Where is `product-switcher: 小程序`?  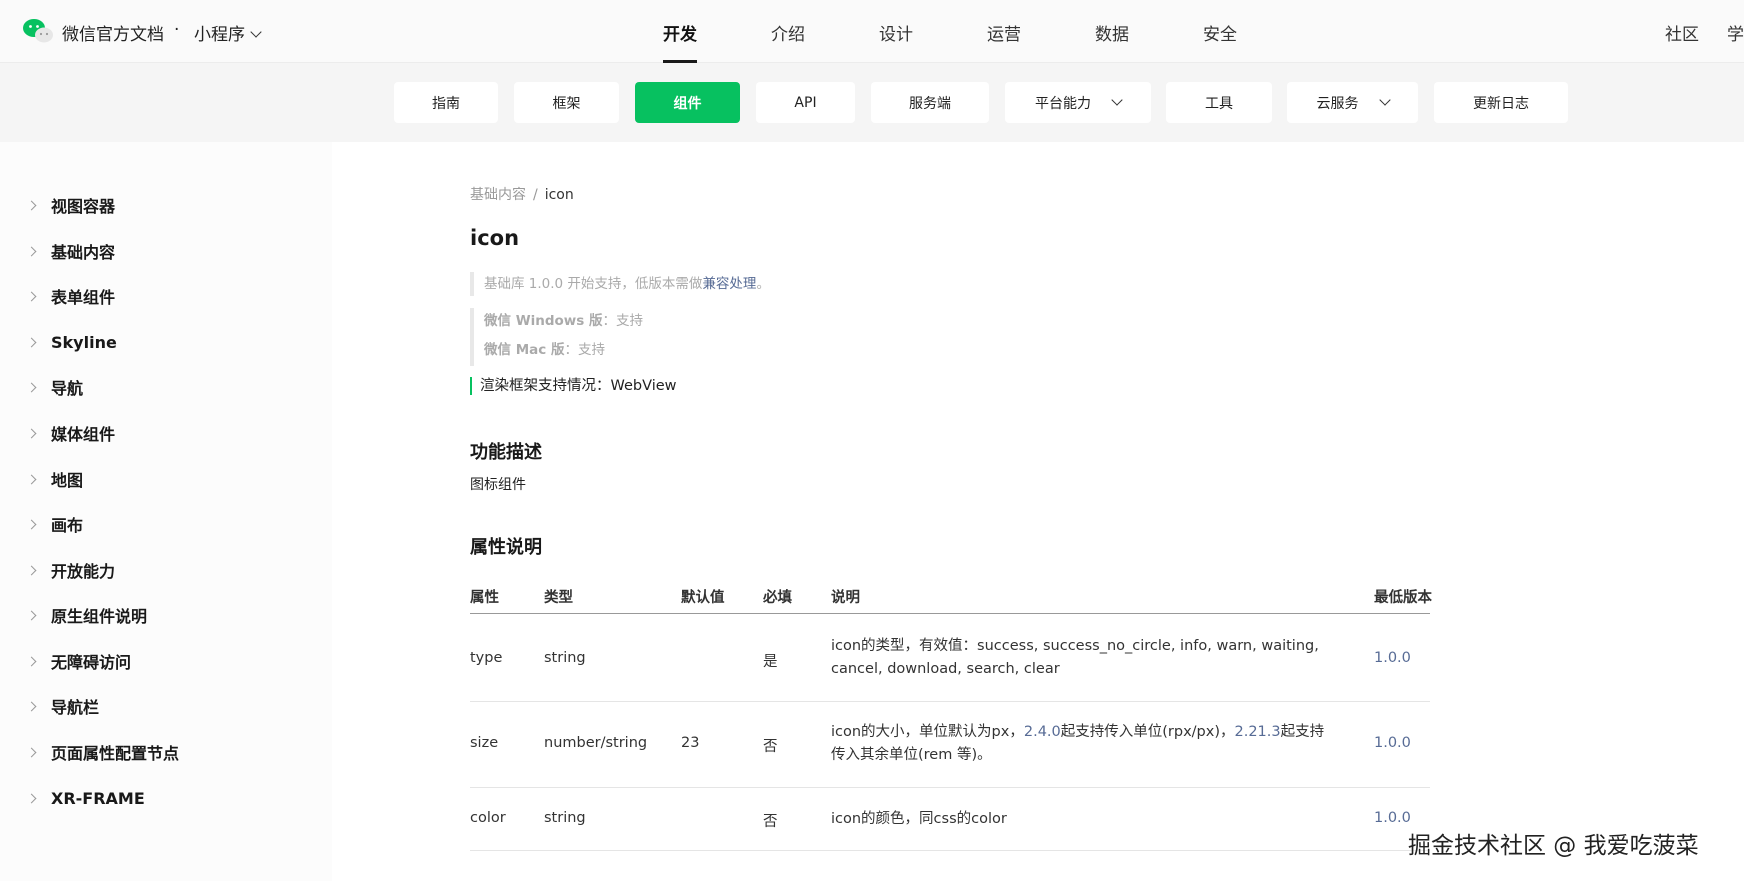 product-switcher: 小程序 is located at coordinates (228, 32).